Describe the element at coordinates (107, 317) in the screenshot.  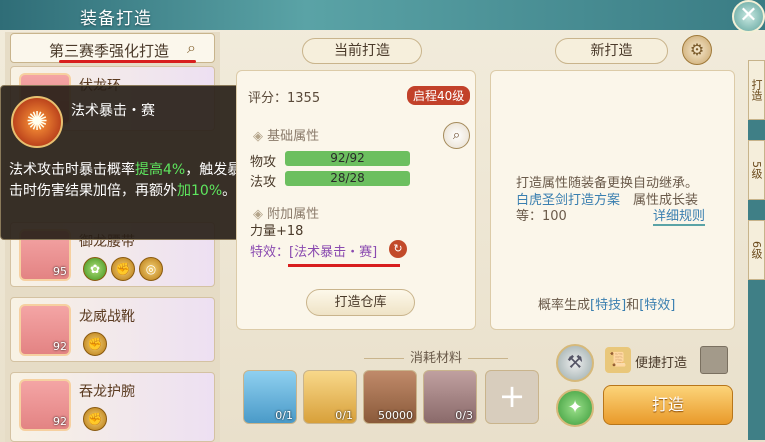
I see `item-name: 龙威战靴` at that location.